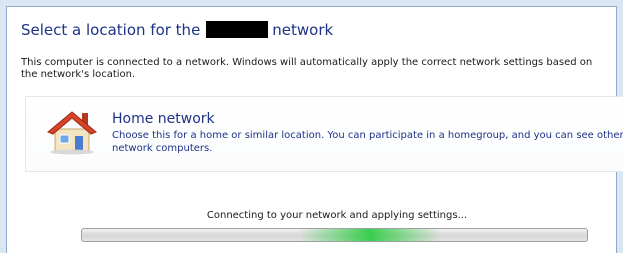 This screenshot has width=623, height=253. I want to click on progress-bar, so click(334, 235).